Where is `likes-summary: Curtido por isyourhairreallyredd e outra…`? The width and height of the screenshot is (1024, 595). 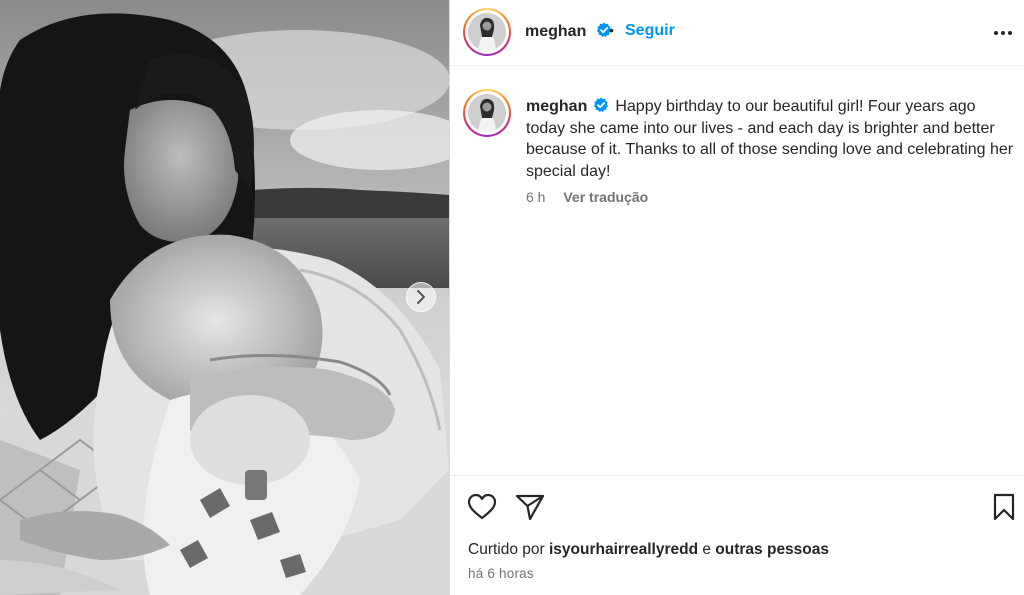 likes-summary: Curtido por isyourhairreallyredd e outra… is located at coordinates (648, 550).